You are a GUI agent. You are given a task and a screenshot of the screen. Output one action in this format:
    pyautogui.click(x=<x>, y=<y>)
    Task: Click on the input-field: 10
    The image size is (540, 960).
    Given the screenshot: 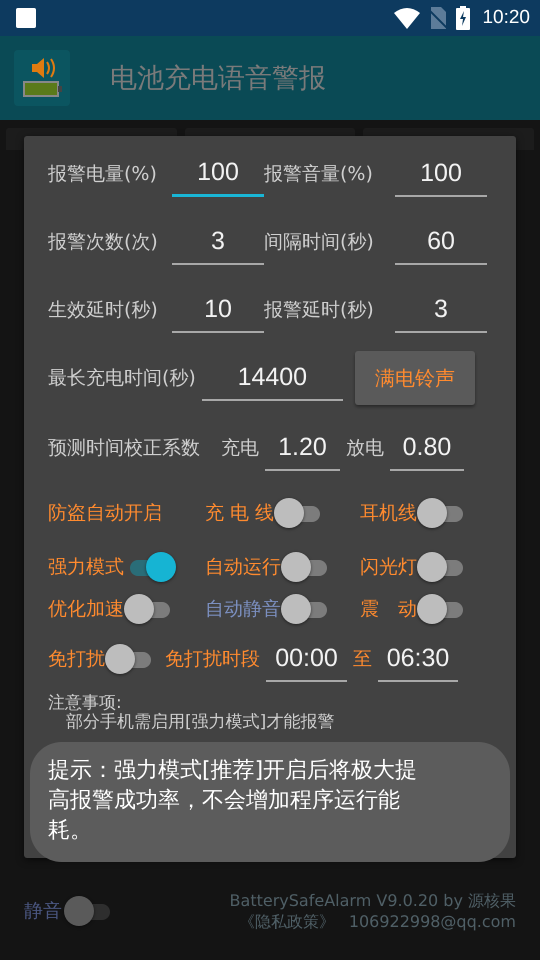 What is the action you would take?
    pyautogui.click(x=218, y=310)
    